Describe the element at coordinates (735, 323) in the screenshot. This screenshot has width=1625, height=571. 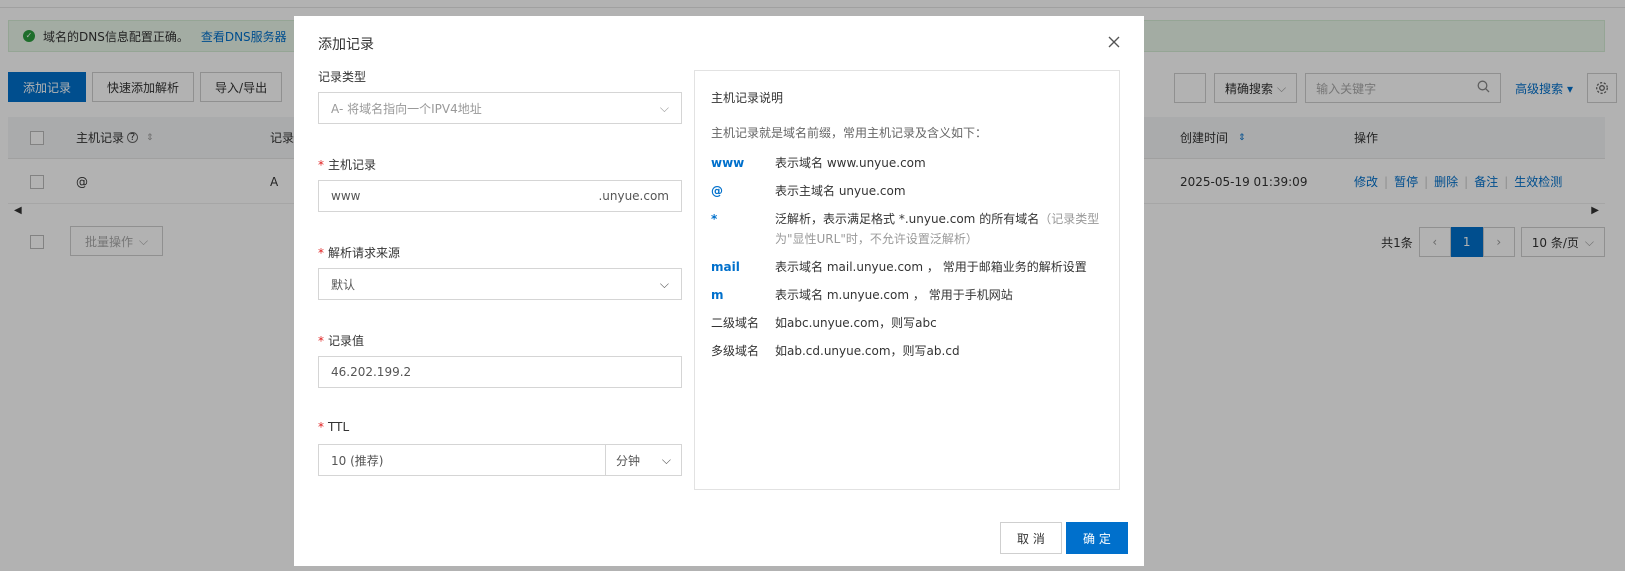
I see `help-key: 二级域名` at that location.